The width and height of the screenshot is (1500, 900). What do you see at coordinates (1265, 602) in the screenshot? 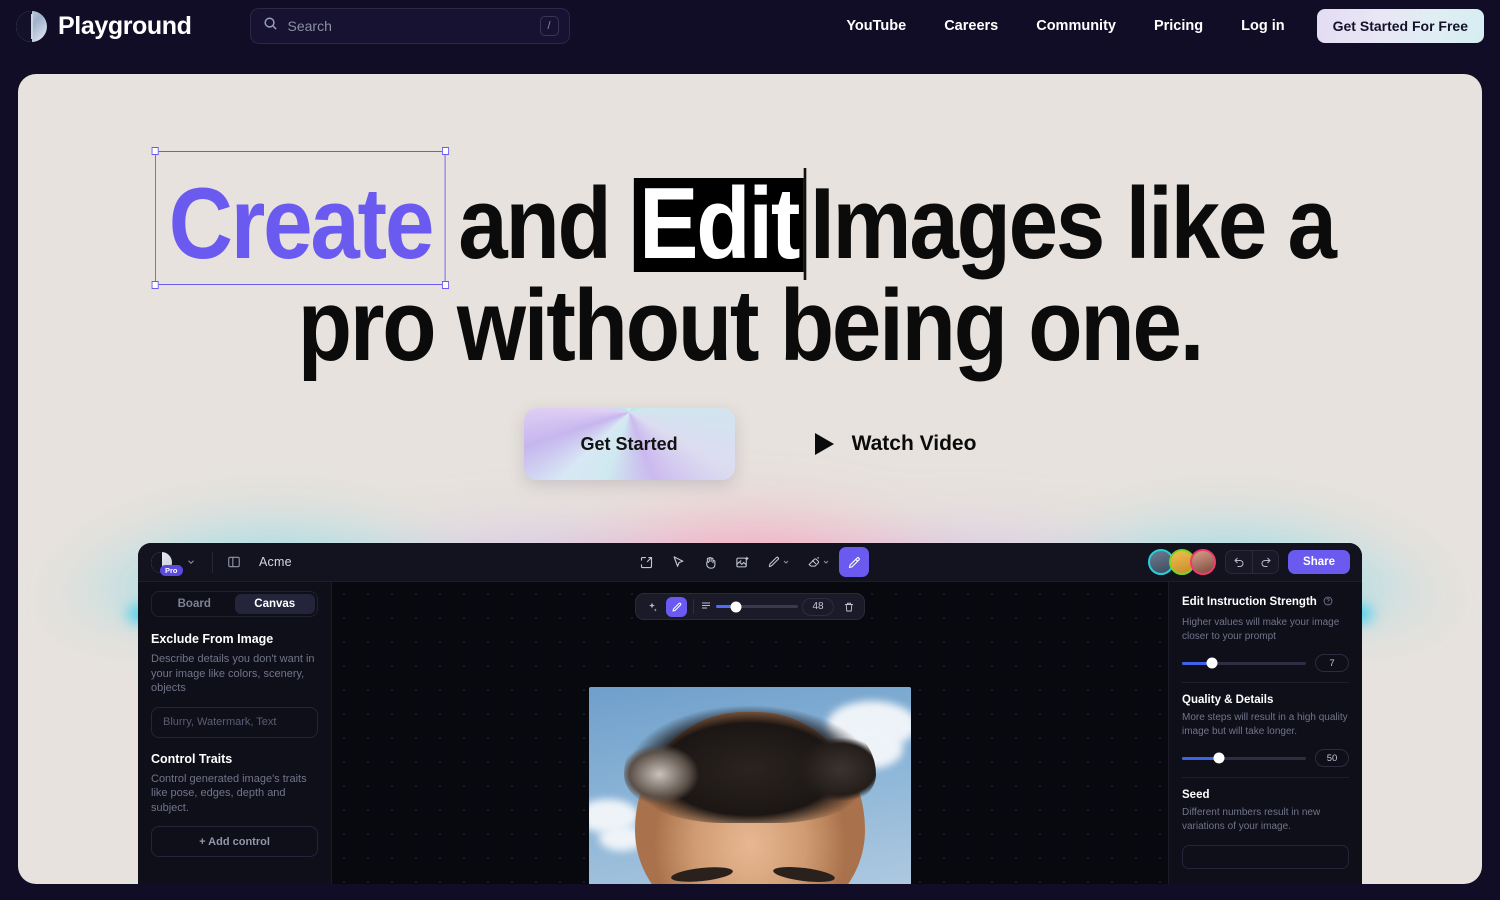
I see `section-header: Edit Instruction Strength` at bounding box center [1265, 602].